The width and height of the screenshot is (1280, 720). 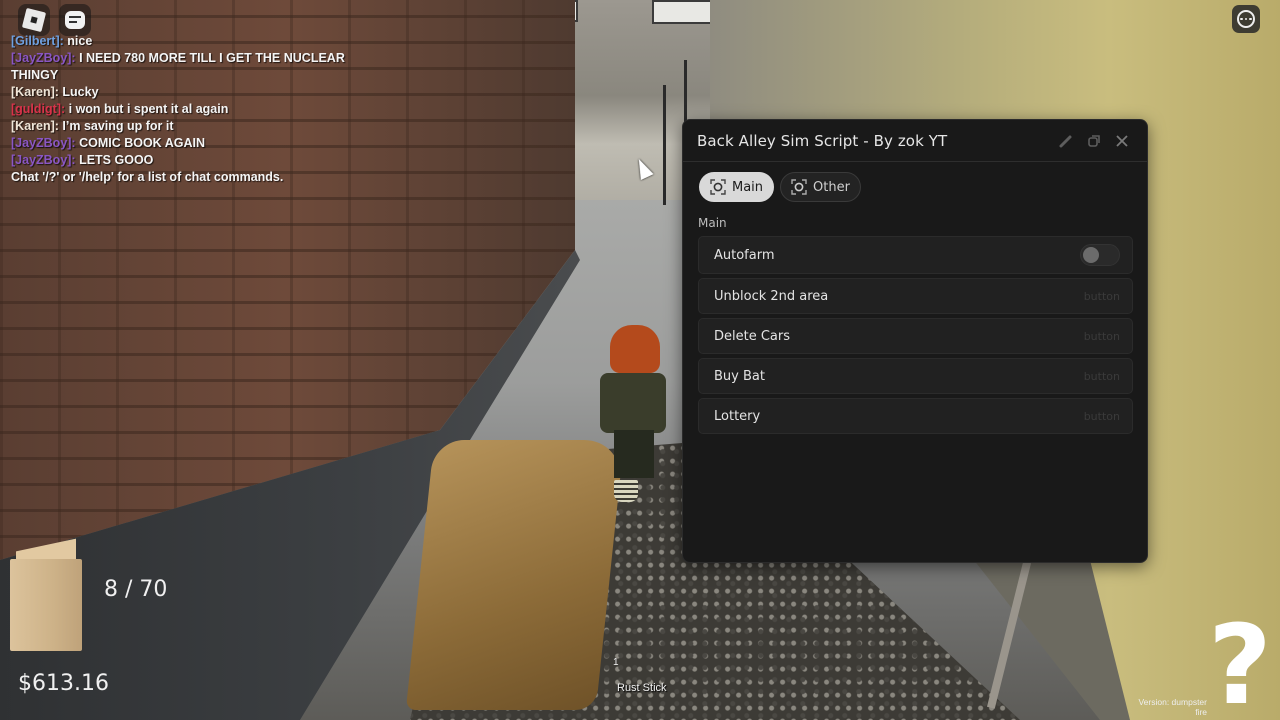 What do you see at coordinates (1122, 141) in the screenshot?
I see `close-icon` at bounding box center [1122, 141].